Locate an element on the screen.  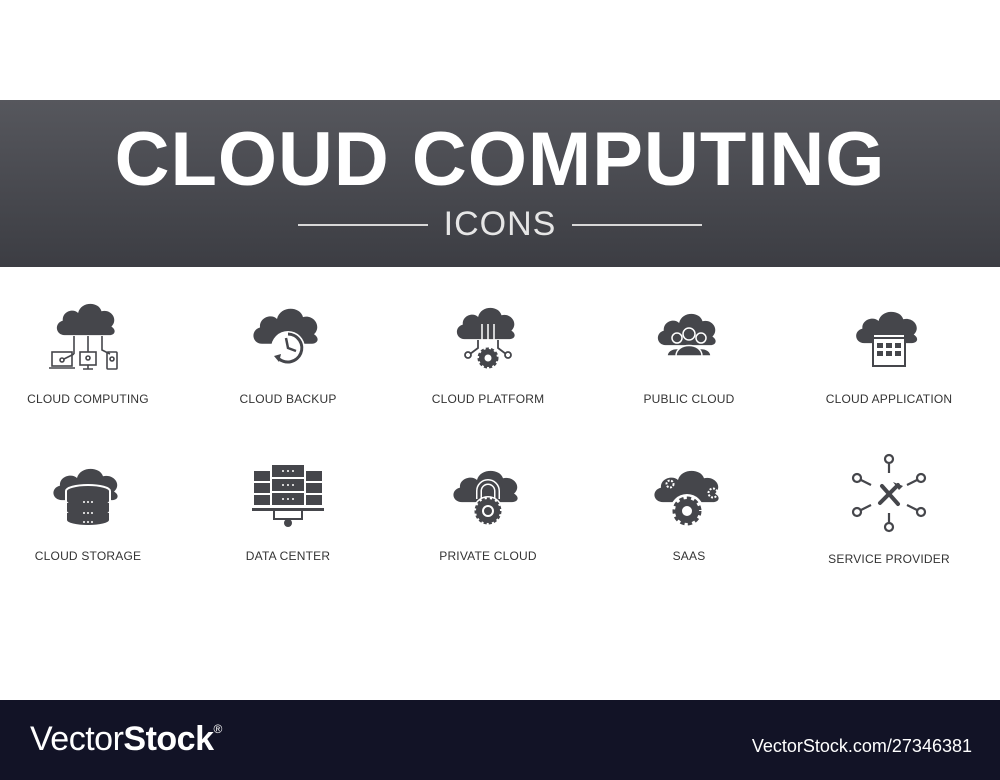
icon-saas: SAAS is located at coordinates (689, 510).